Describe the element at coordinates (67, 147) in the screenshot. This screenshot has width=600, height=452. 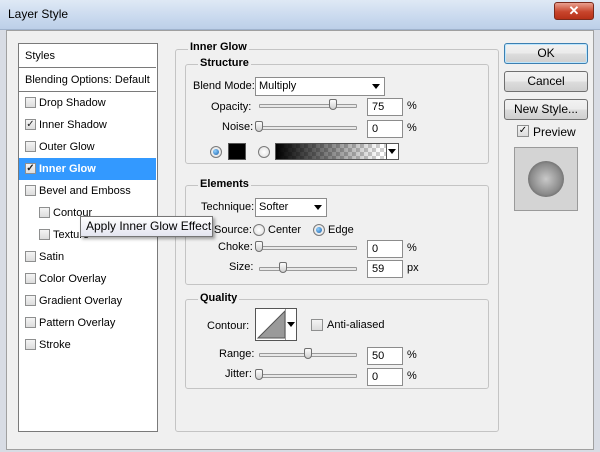
I see `style-item-label: Outer Glow` at that location.